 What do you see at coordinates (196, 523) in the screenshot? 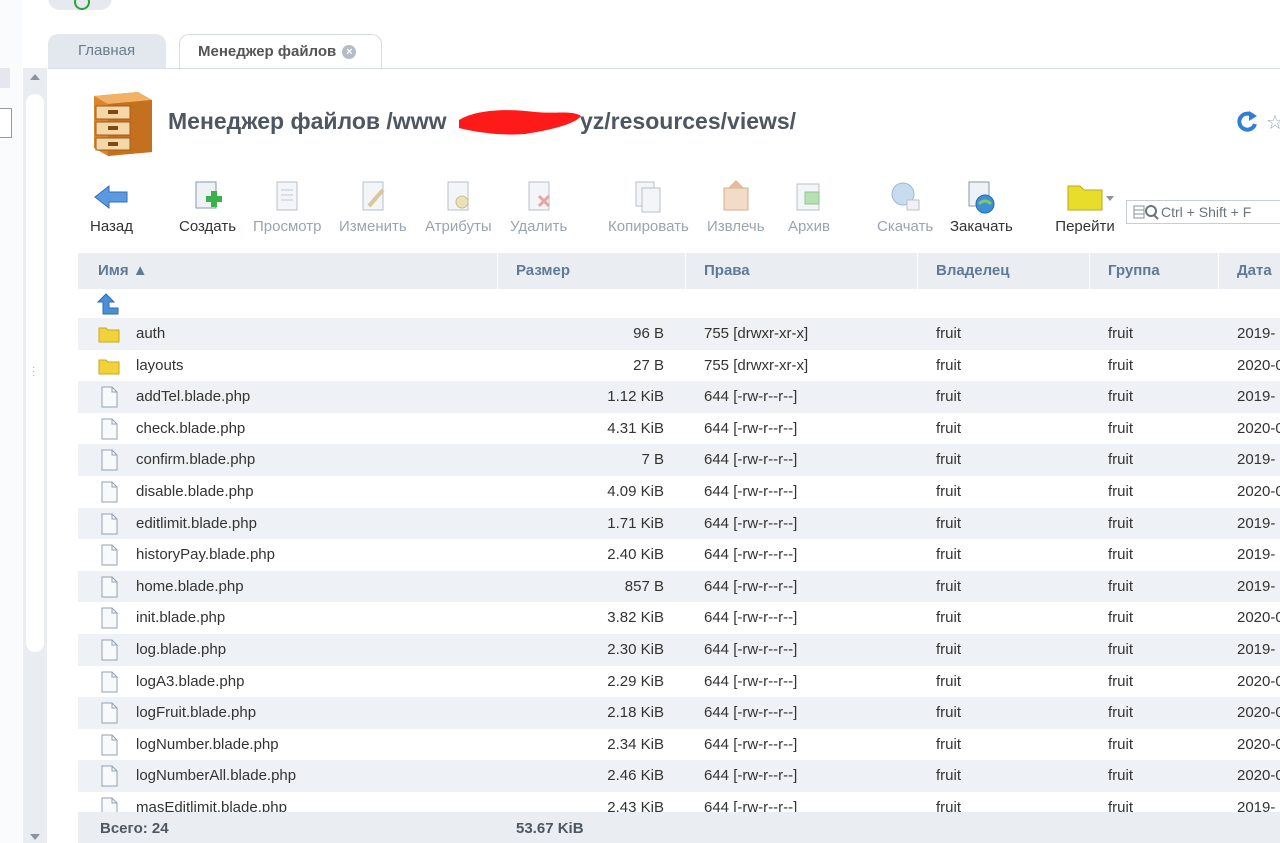
I see `file-name: editlimit.blade.php` at bounding box center [196, 523].